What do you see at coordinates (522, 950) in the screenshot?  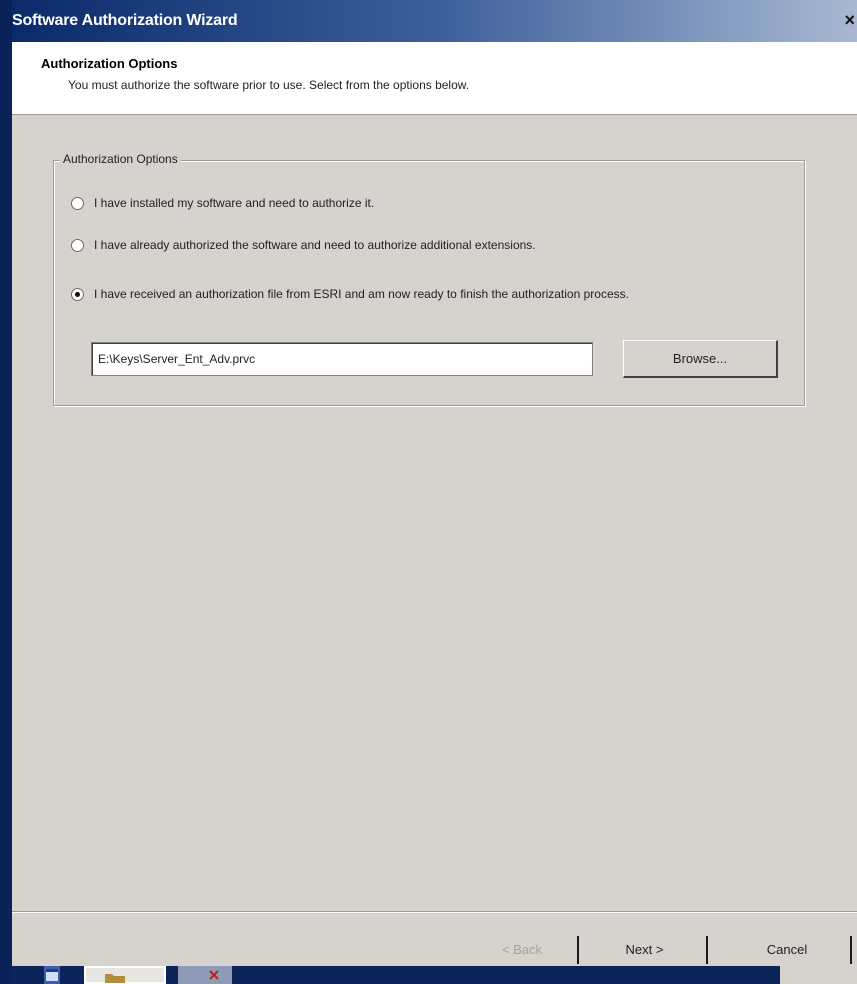 I see `back-button: < Back` at bounding box center [522, 950].